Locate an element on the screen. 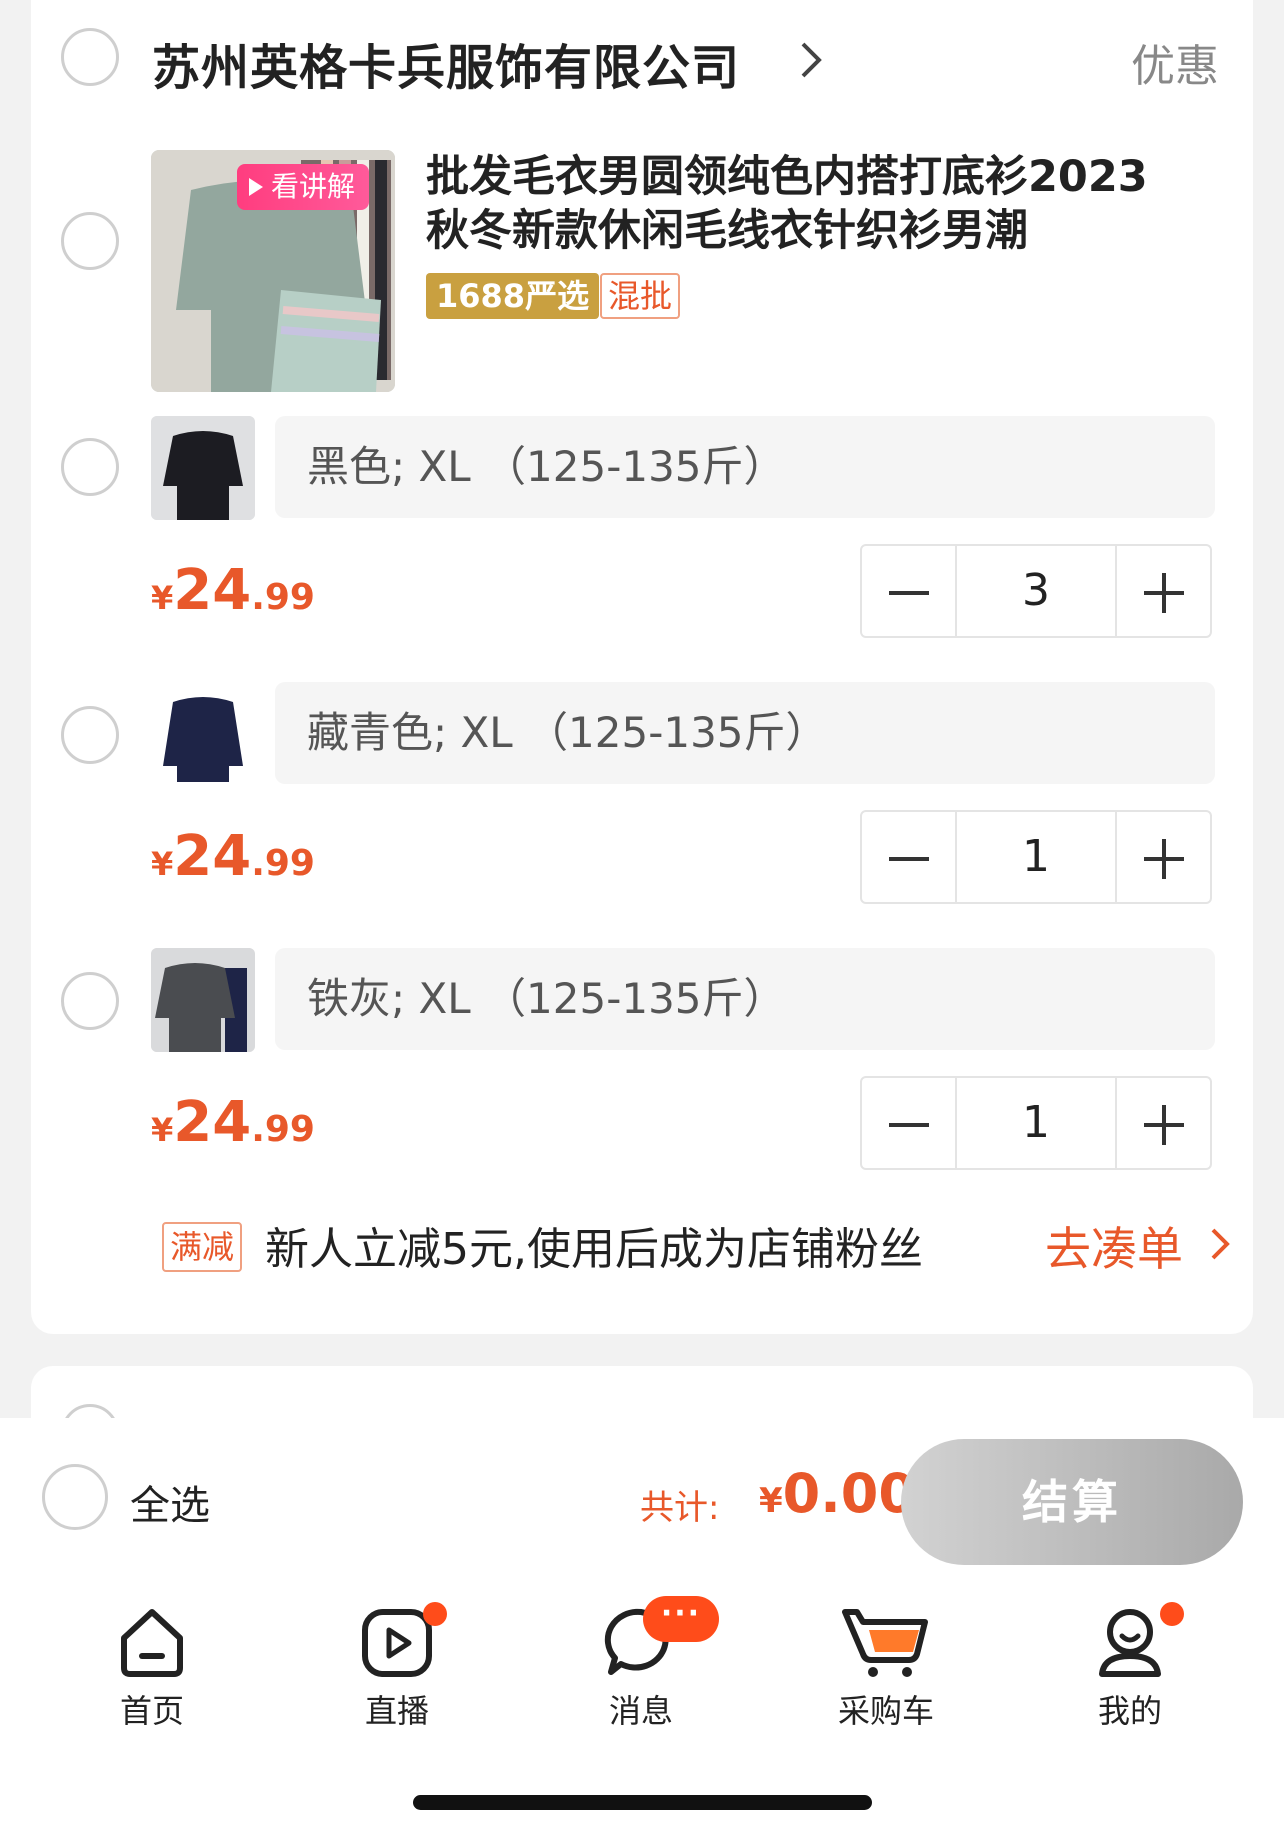 The image size is (1284, 1836). add-items-link: 去凑单 is located at coordinates (1114, 1246).